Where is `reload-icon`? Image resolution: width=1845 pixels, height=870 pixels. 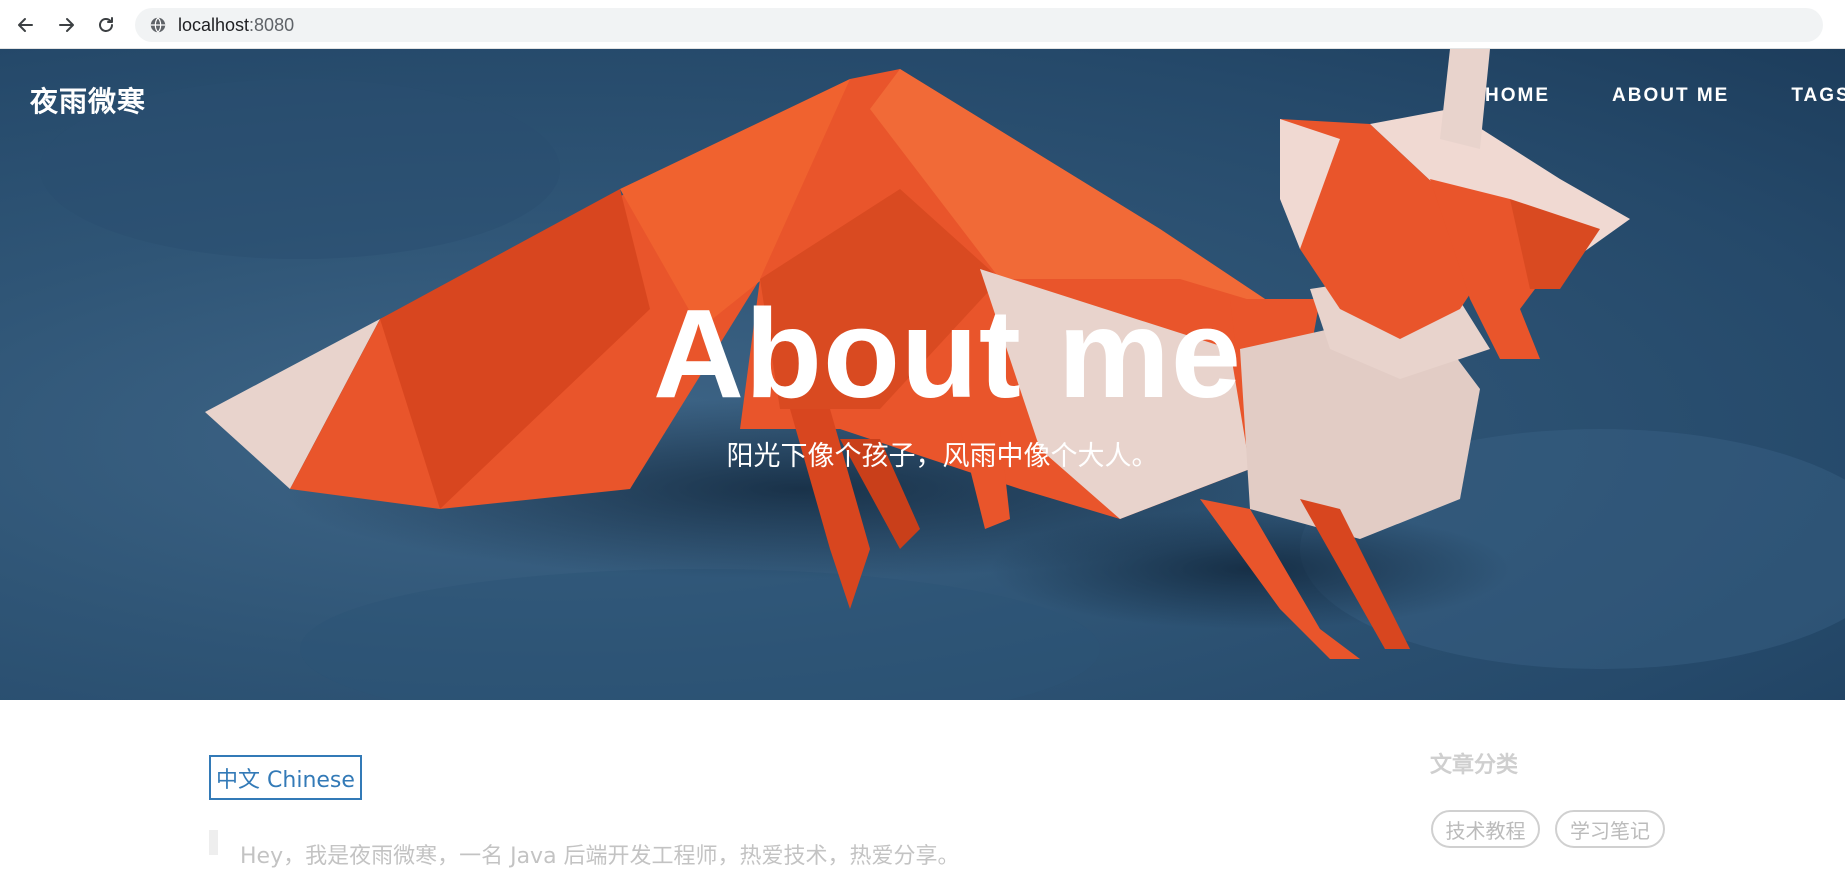
reload-icon is located at coordinates (106, 24).